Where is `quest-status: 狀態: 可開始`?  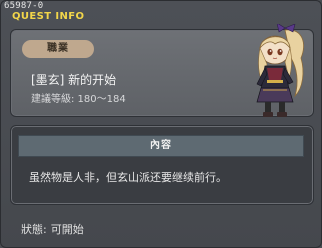
quest-status: 狀態: 可開始 is located at coordinates (52, 229).